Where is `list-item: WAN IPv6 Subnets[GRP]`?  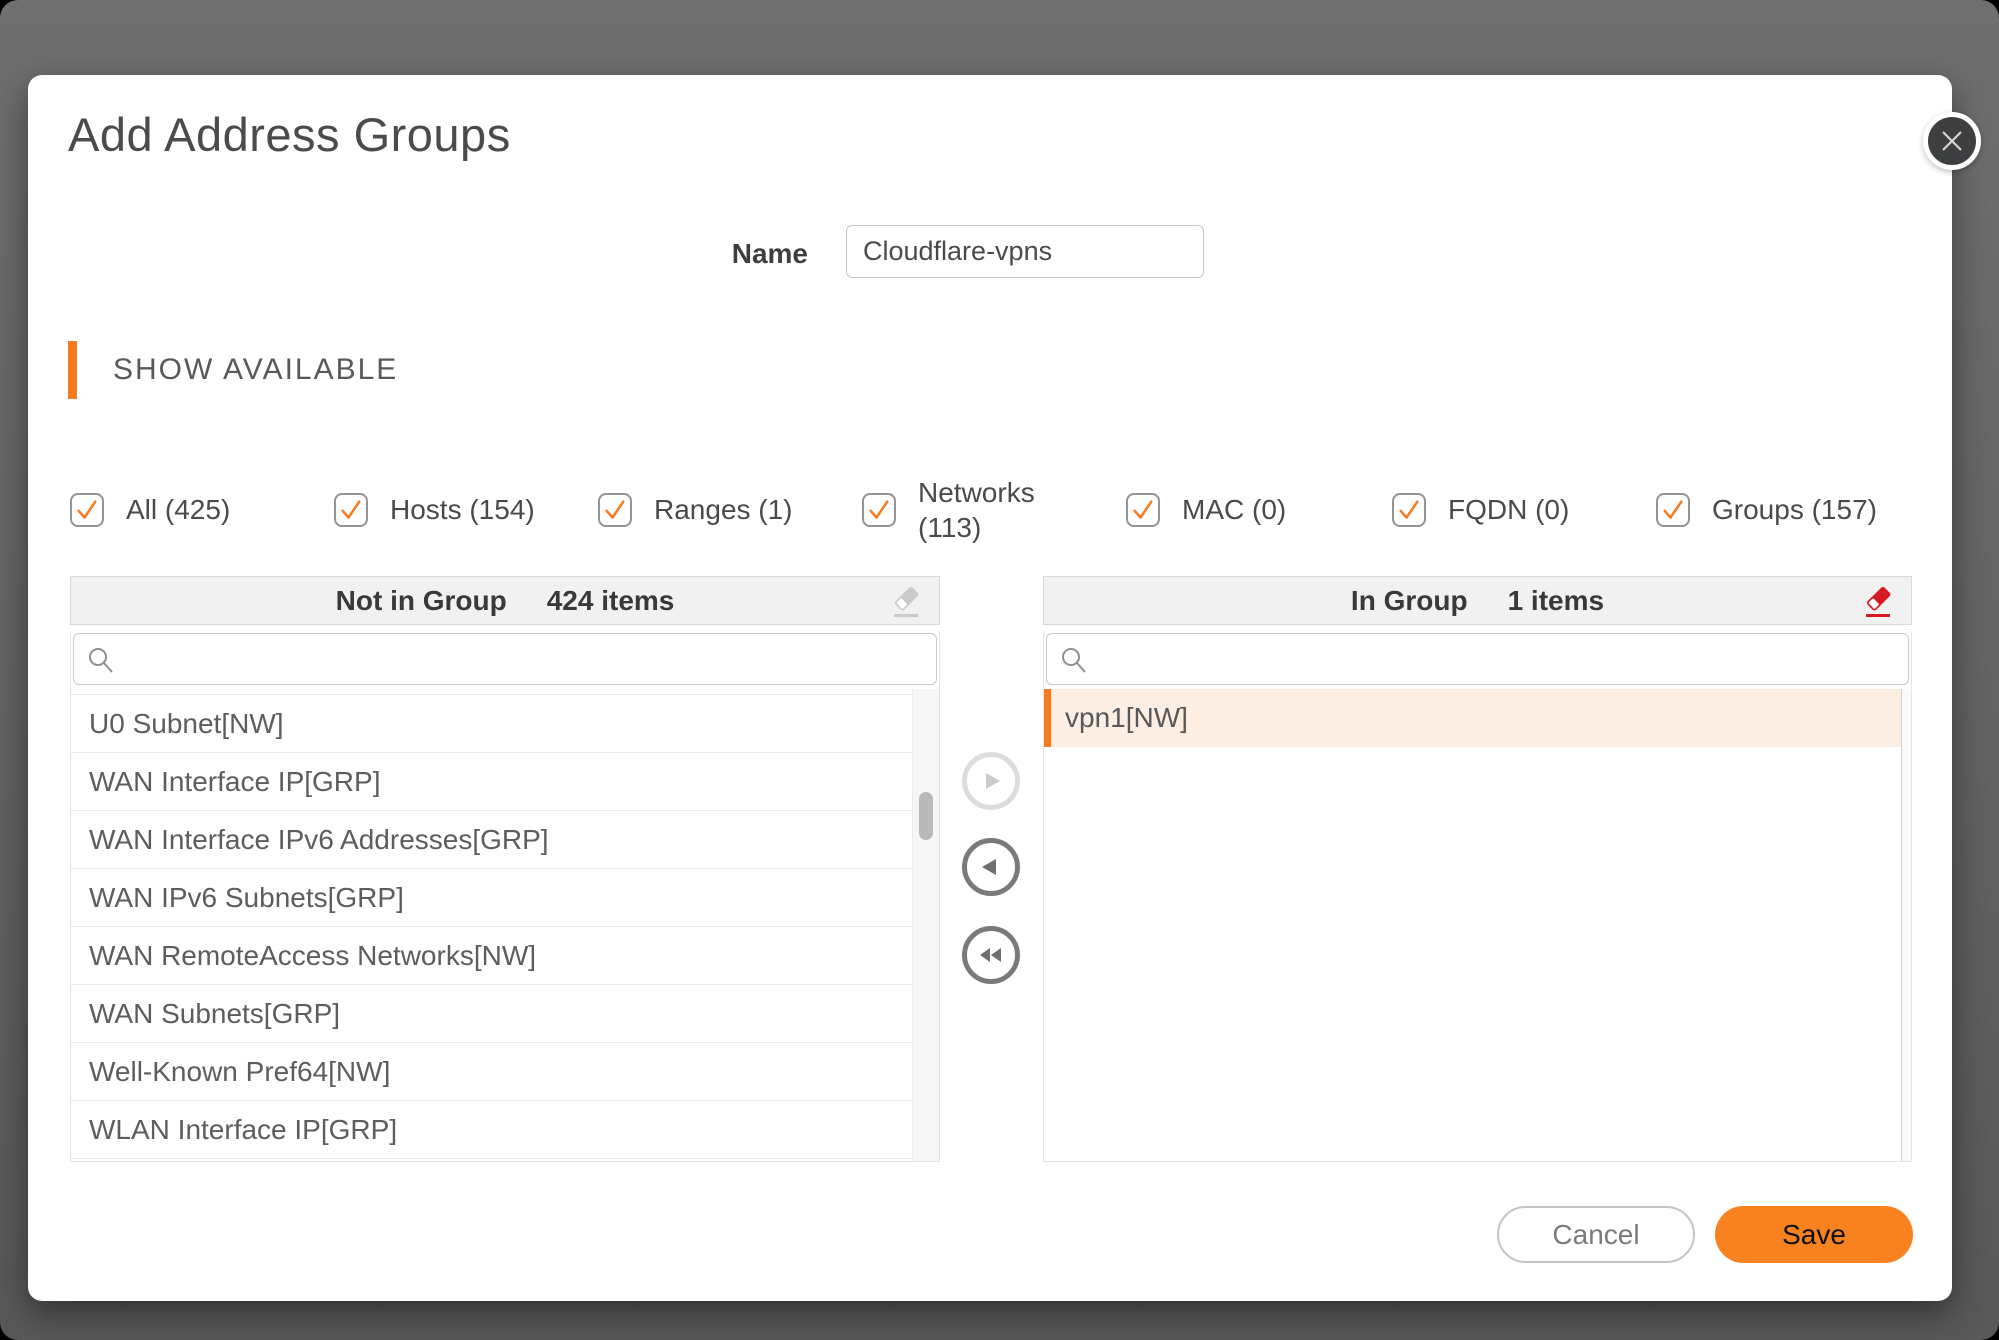
list-item: WAN IPv6 Subnets[GRP] is located at coordinates (505, 898).